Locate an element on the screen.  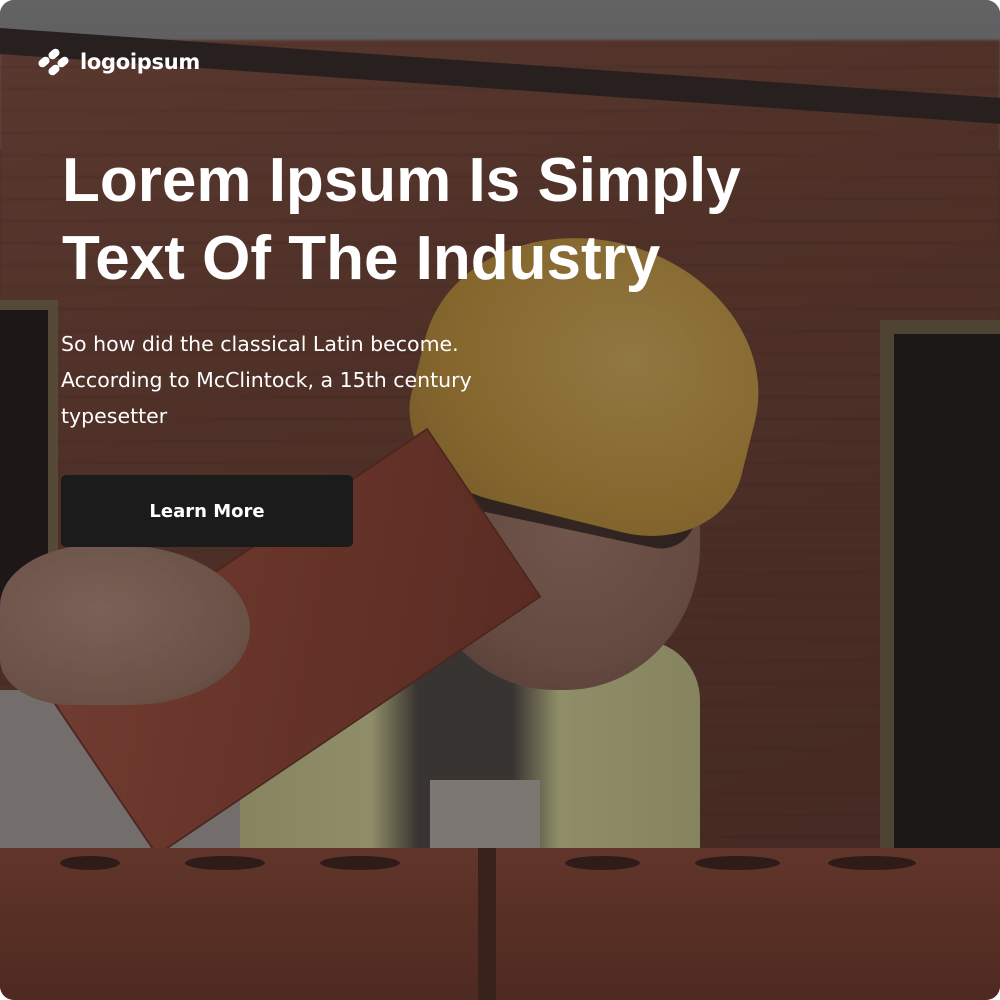
logoipsum-mark-icon is located at coordinates (53, 62).